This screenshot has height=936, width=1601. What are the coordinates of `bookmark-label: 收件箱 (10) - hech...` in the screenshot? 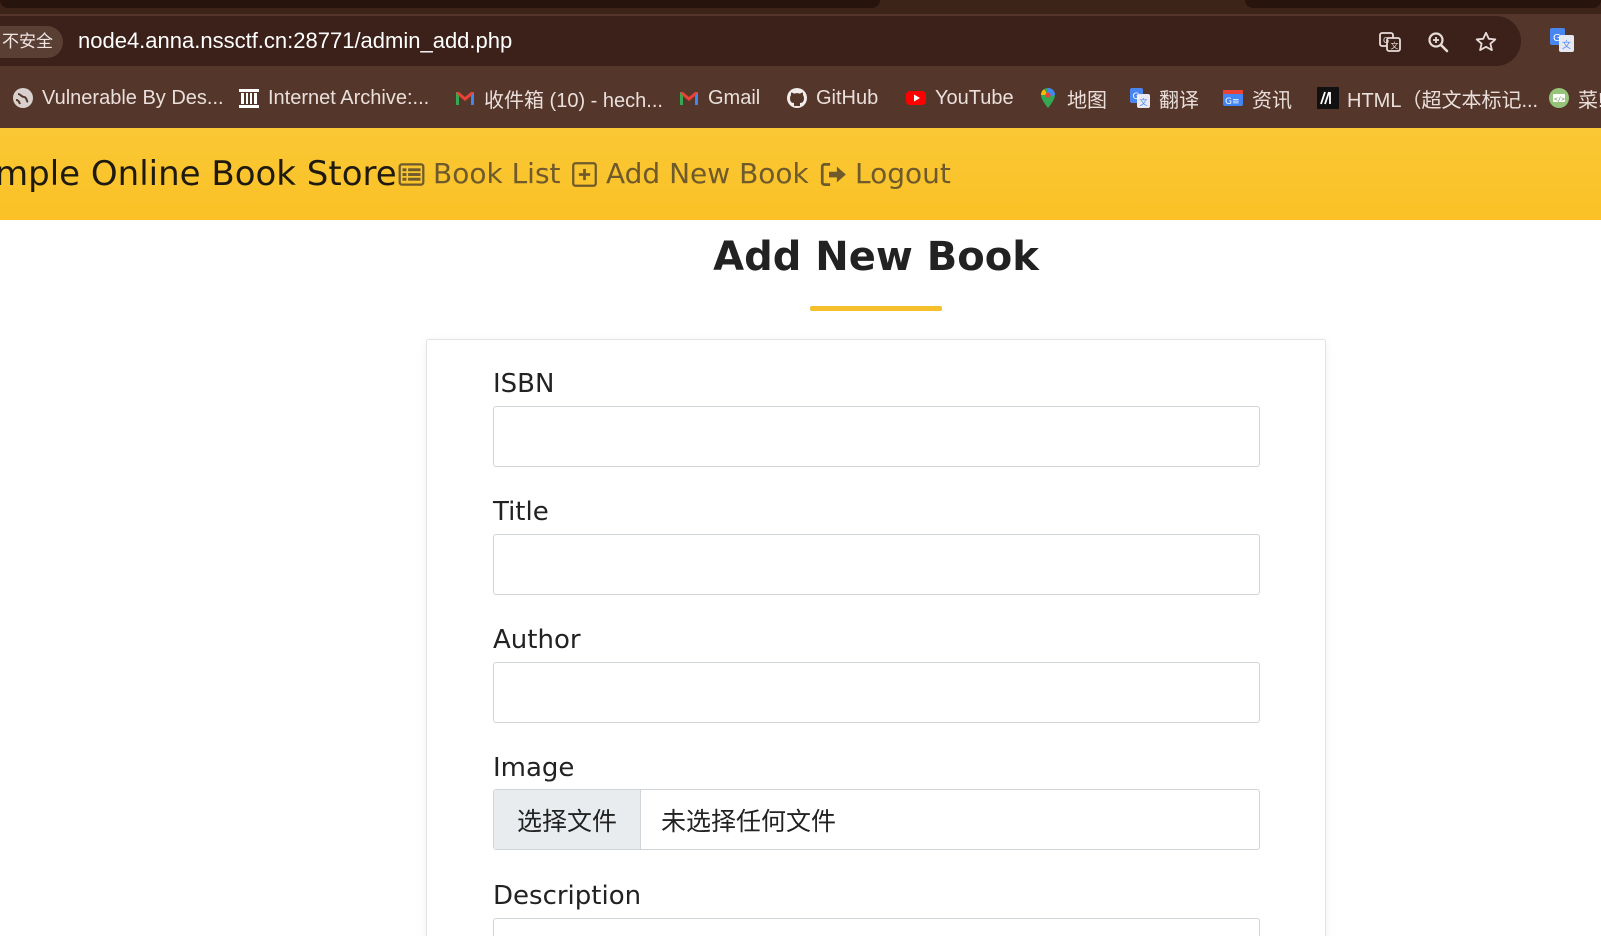 It's located at (573, 100).